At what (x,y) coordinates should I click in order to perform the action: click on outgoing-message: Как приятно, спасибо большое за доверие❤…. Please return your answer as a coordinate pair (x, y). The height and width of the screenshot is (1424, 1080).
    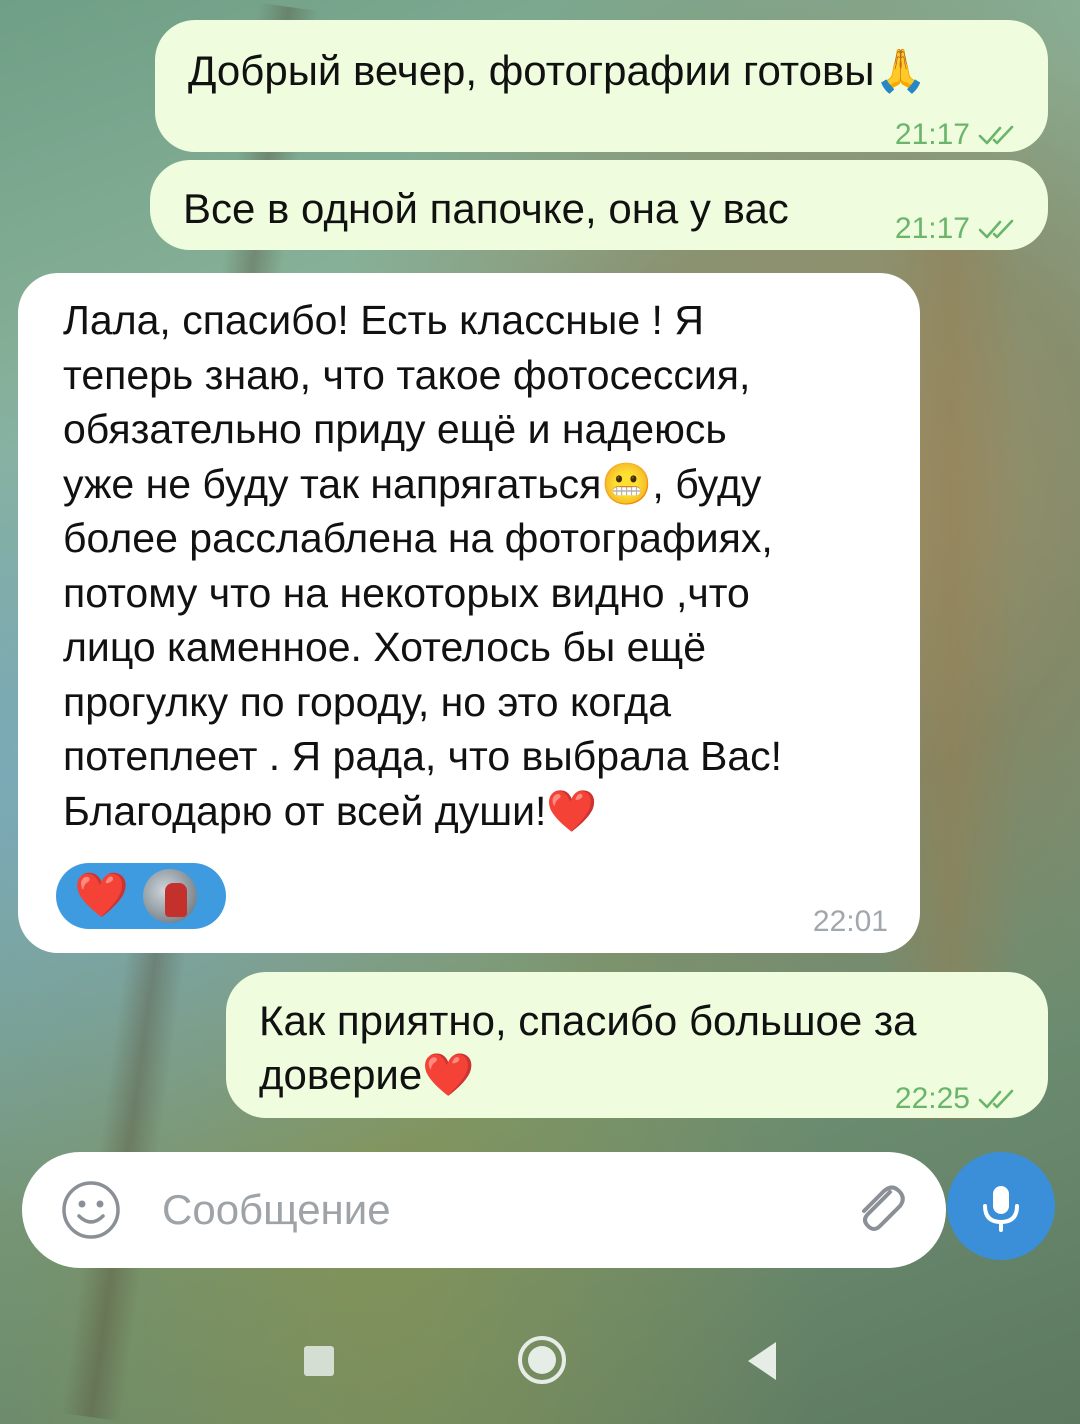
    Looking at the image, I should click on (637, 1045).